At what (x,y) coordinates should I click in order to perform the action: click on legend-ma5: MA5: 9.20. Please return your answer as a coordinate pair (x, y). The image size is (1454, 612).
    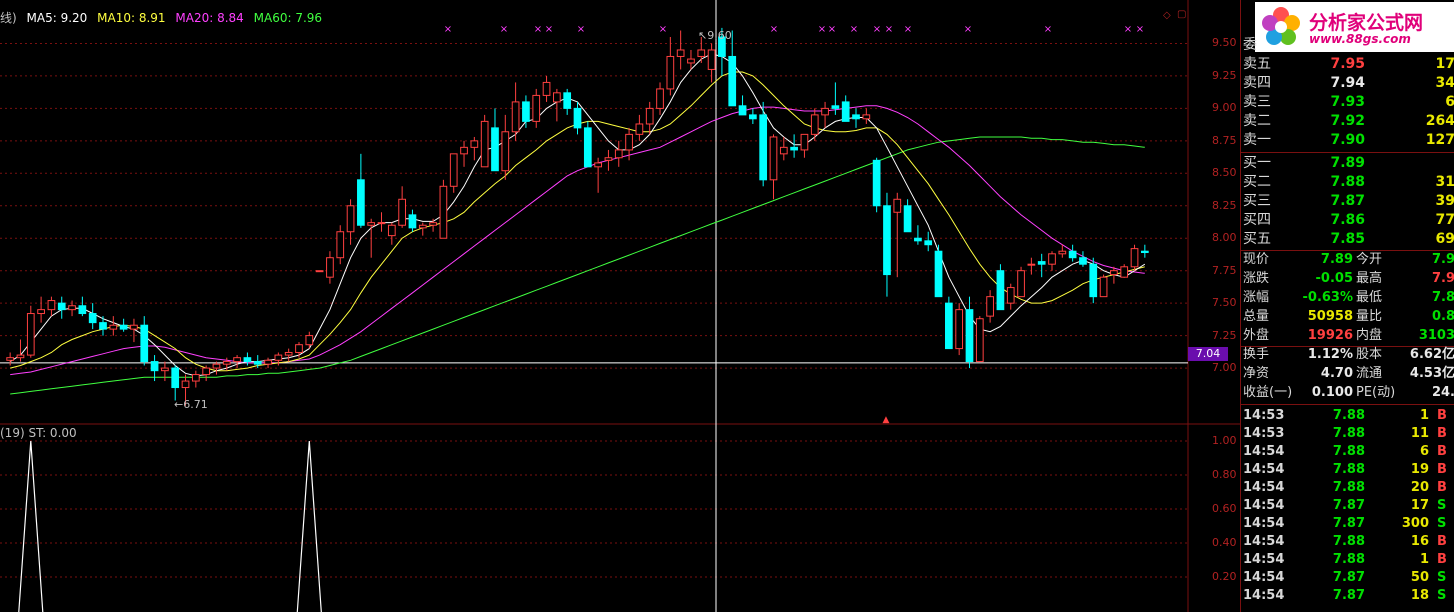
    Looking at the image, I should click on (57, 18).